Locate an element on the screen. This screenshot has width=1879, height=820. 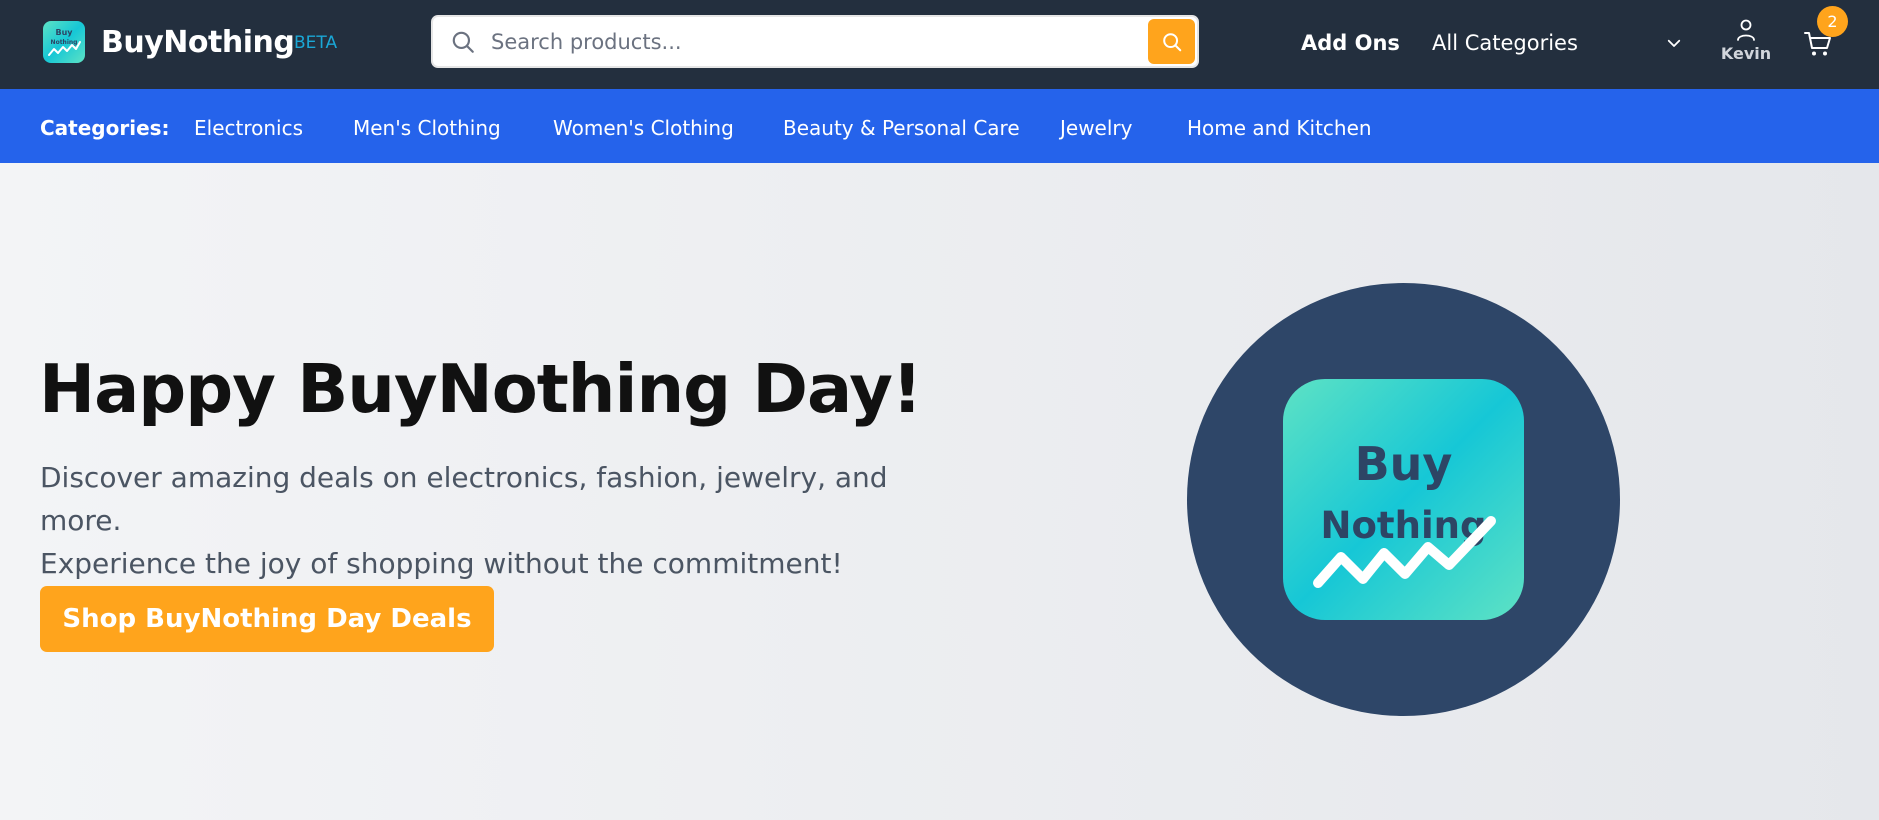
cart-count-badge: 2 is located at coordinates (1832, 21).